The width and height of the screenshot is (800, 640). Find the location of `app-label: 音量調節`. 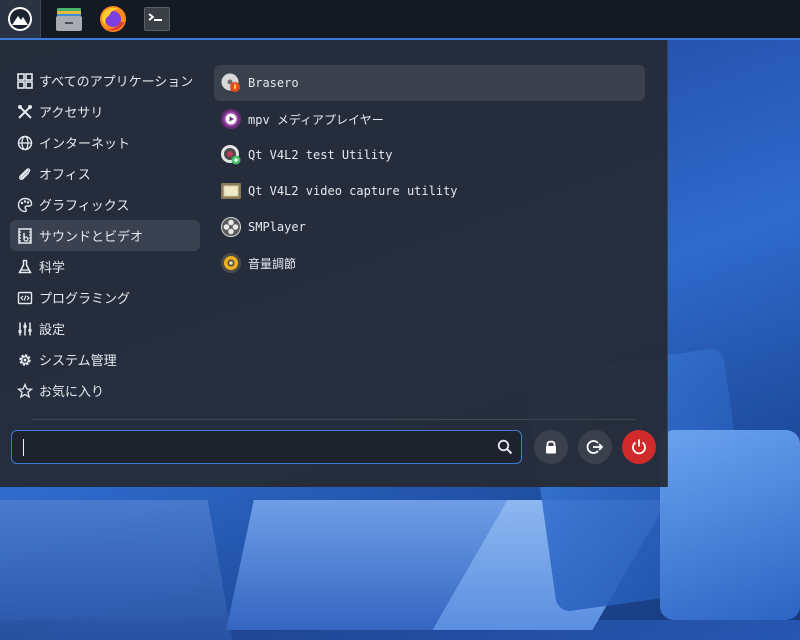

app-label: 音量調節 is located at coordinates (272, 263).